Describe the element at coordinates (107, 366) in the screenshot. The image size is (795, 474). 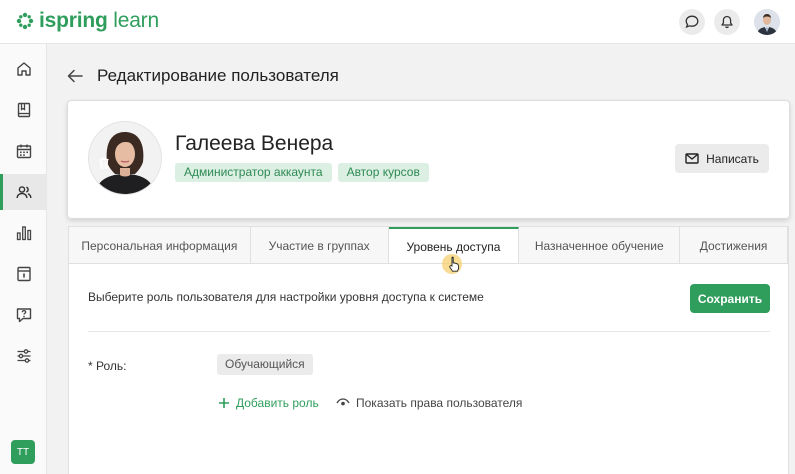
I see `role-field-label: * Роль:` at that location.